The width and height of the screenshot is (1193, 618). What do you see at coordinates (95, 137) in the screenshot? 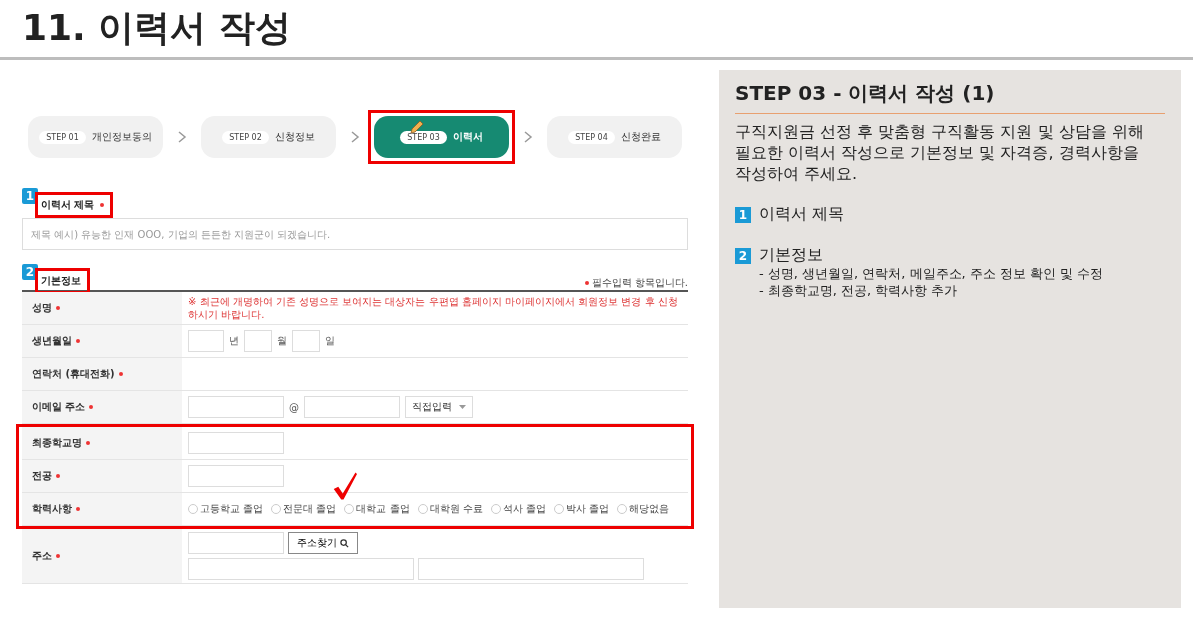
I see `step-tab: STEP 01 개인정보동의` at bounding box center [95, 137].